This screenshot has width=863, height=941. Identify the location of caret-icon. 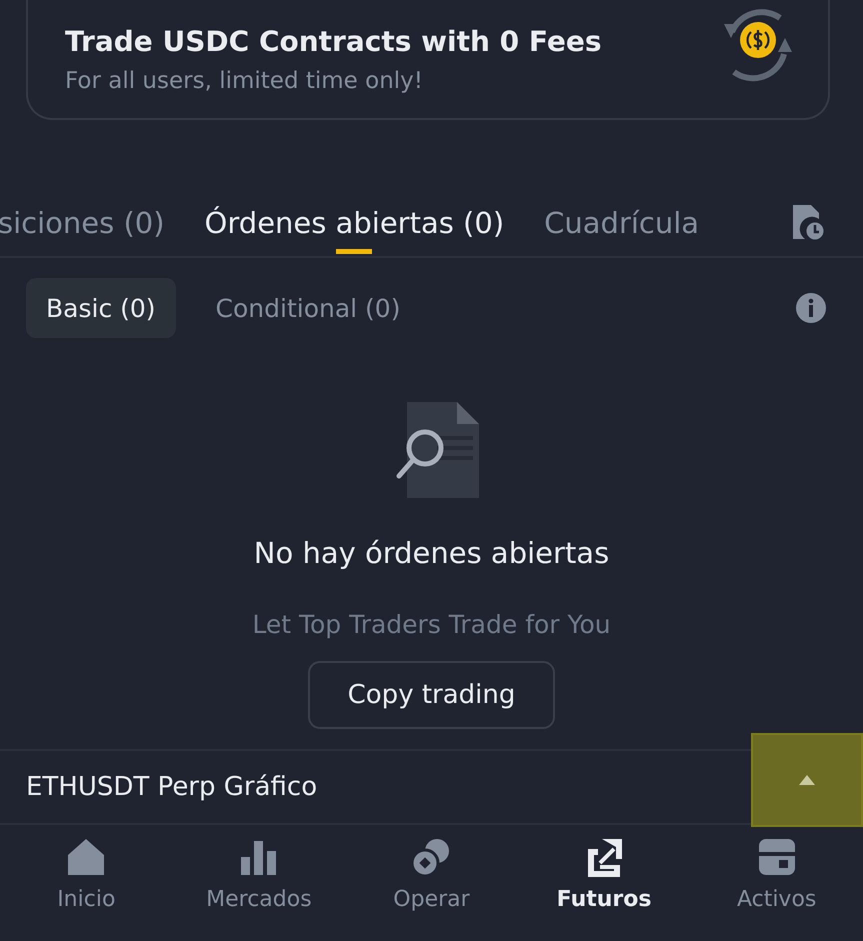
(807, 780).